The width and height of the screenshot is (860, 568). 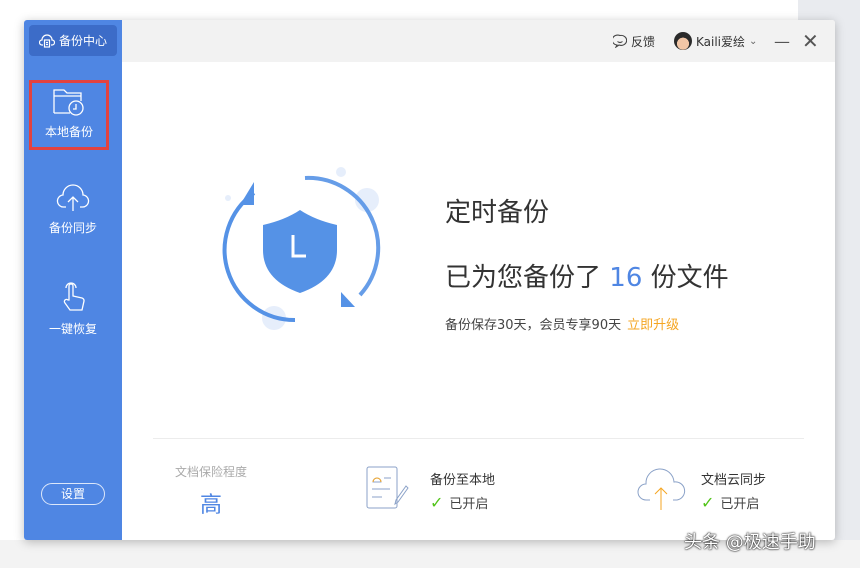 I want to click on avatar, so click(x=683, y=41).